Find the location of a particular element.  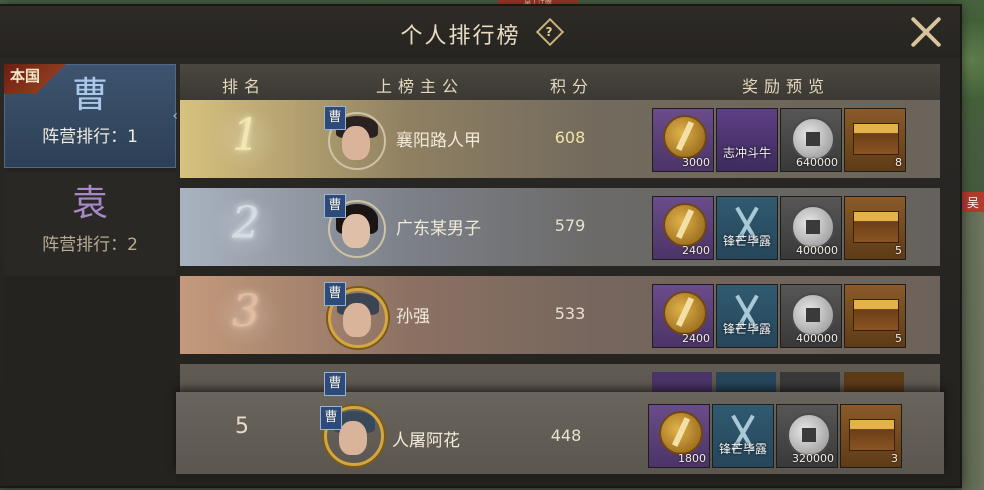

reward-token-item: 3000 is located at coordinates (683, 140).